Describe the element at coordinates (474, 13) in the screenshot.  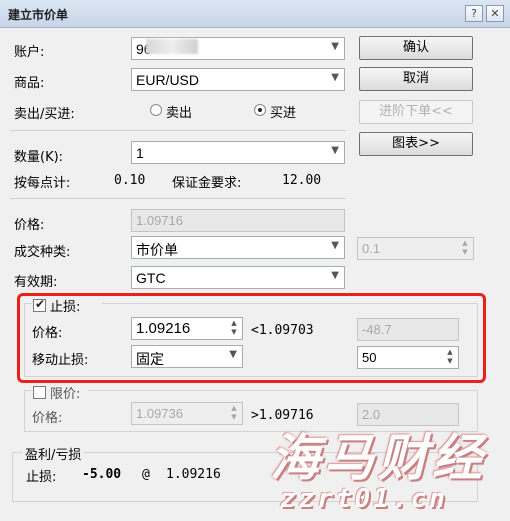
I see `help-button: ?` at that location.